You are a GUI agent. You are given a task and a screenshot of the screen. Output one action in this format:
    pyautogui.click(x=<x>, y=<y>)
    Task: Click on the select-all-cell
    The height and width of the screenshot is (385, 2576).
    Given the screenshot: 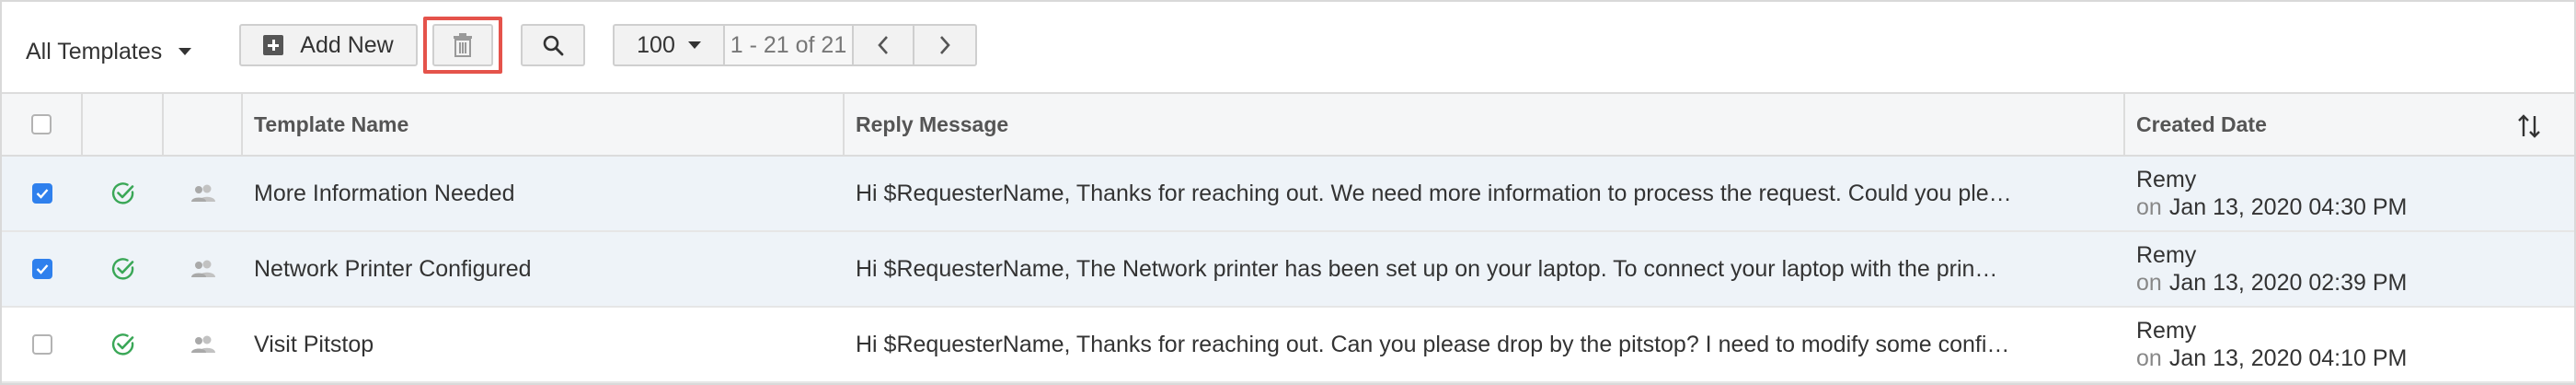 What is the action you would take?
    pyautogui.click(x=42, y=124)
    